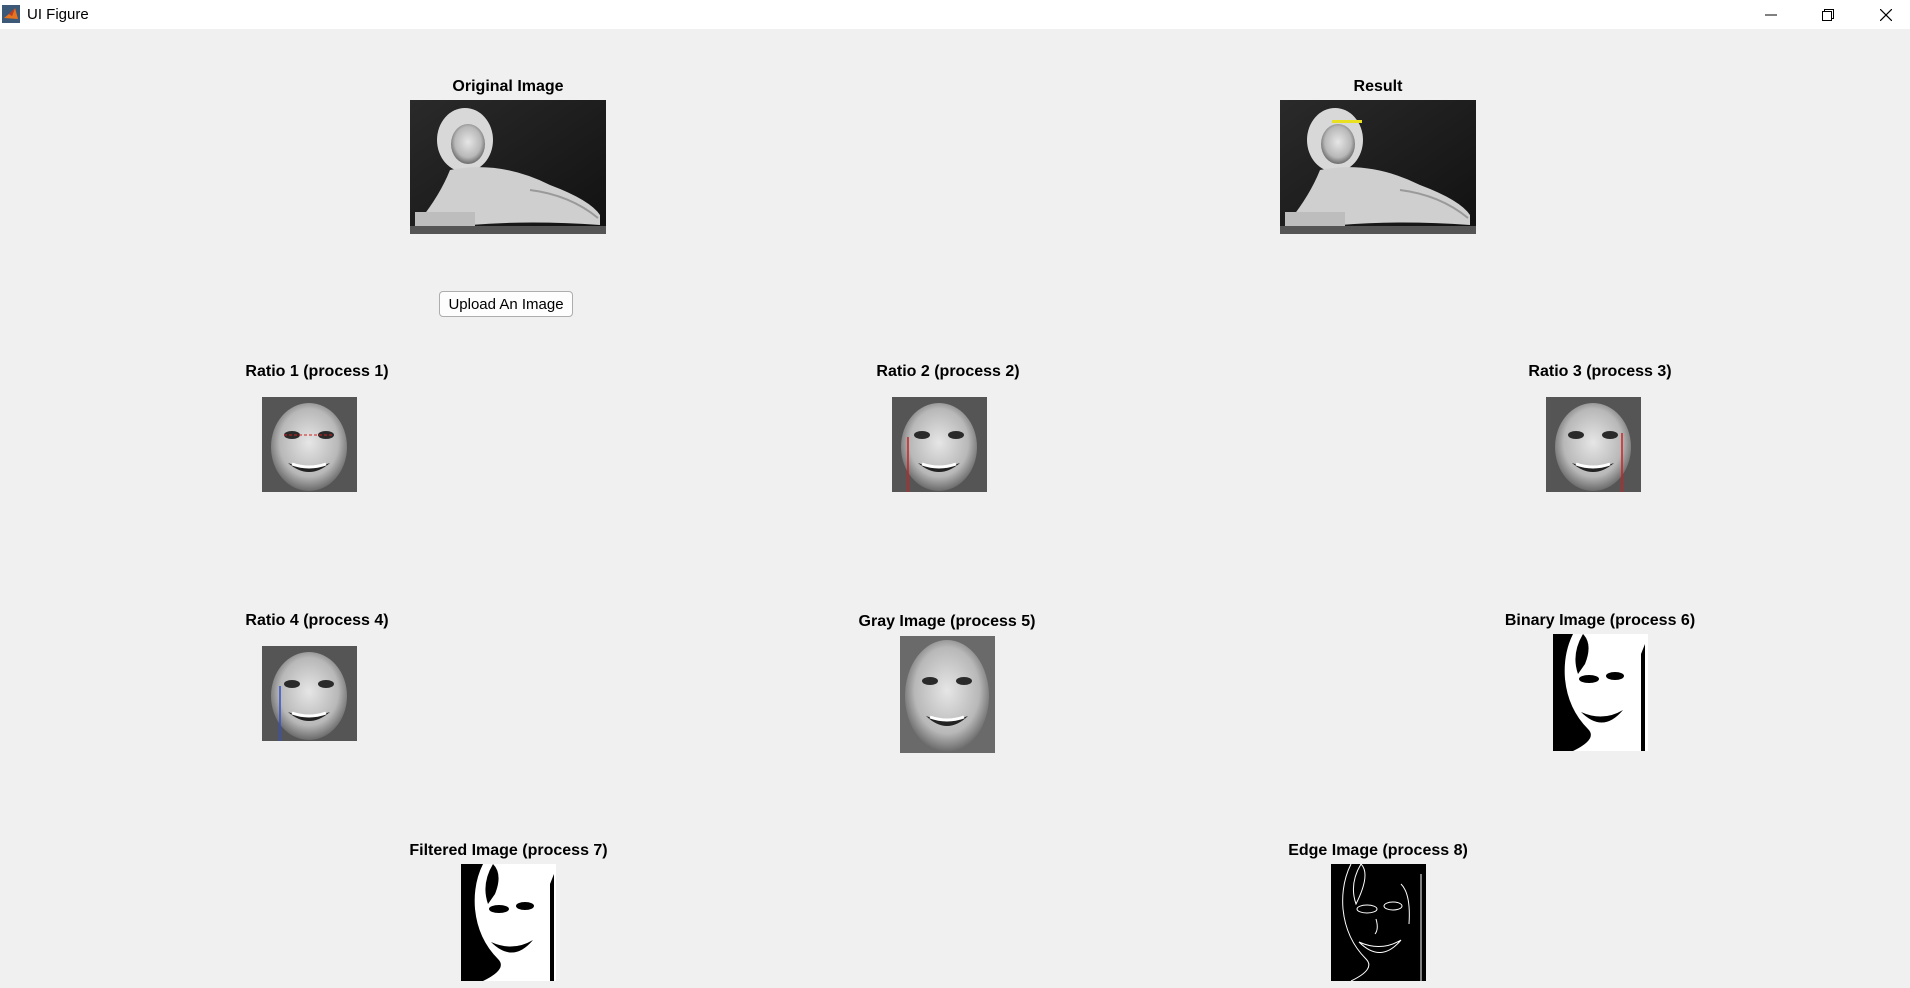 This screenshot has height=988, width=1910. What do you see at coordinates (1378, 922) in the screenshot?
I see `edge-image` at bounding box center [1378, 922].